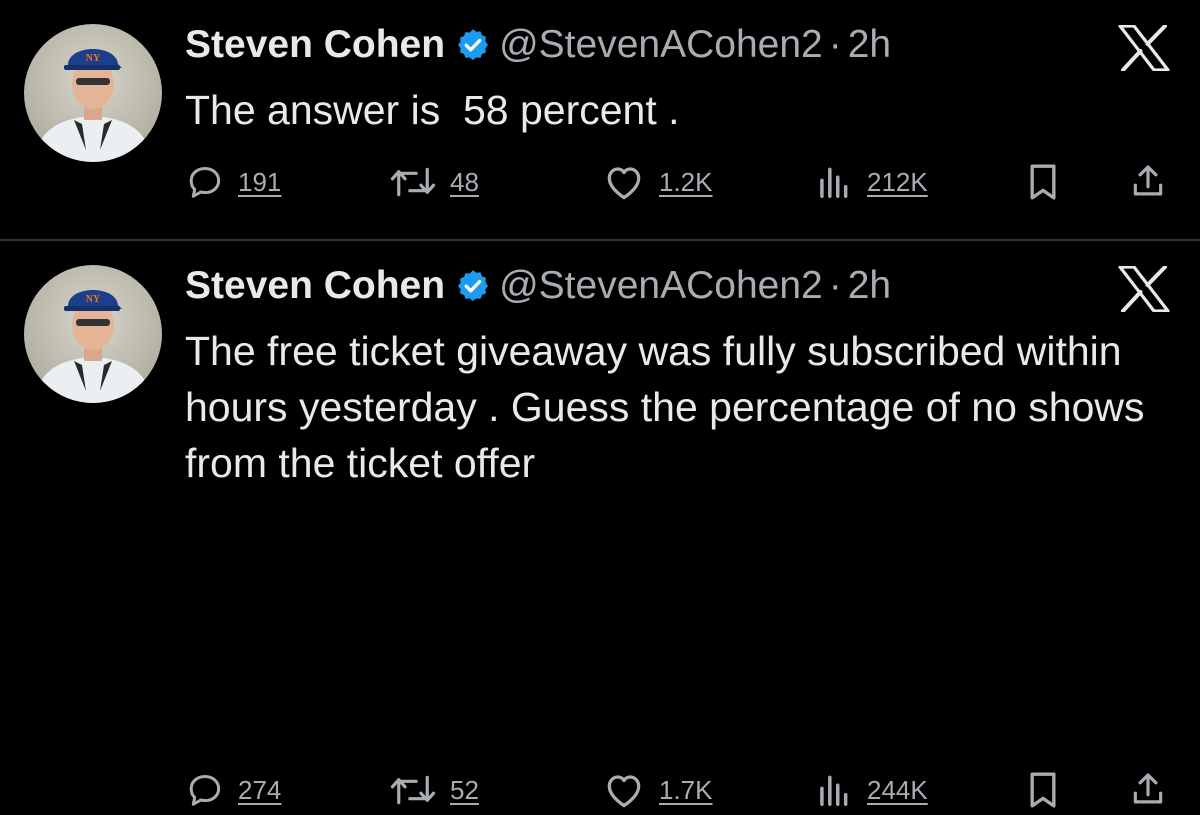  What do you see at coordinates (600, 182) in the screenshot?
I see `action-bar: 191 48 1.2K 212K` at bounding box center [600, 182].